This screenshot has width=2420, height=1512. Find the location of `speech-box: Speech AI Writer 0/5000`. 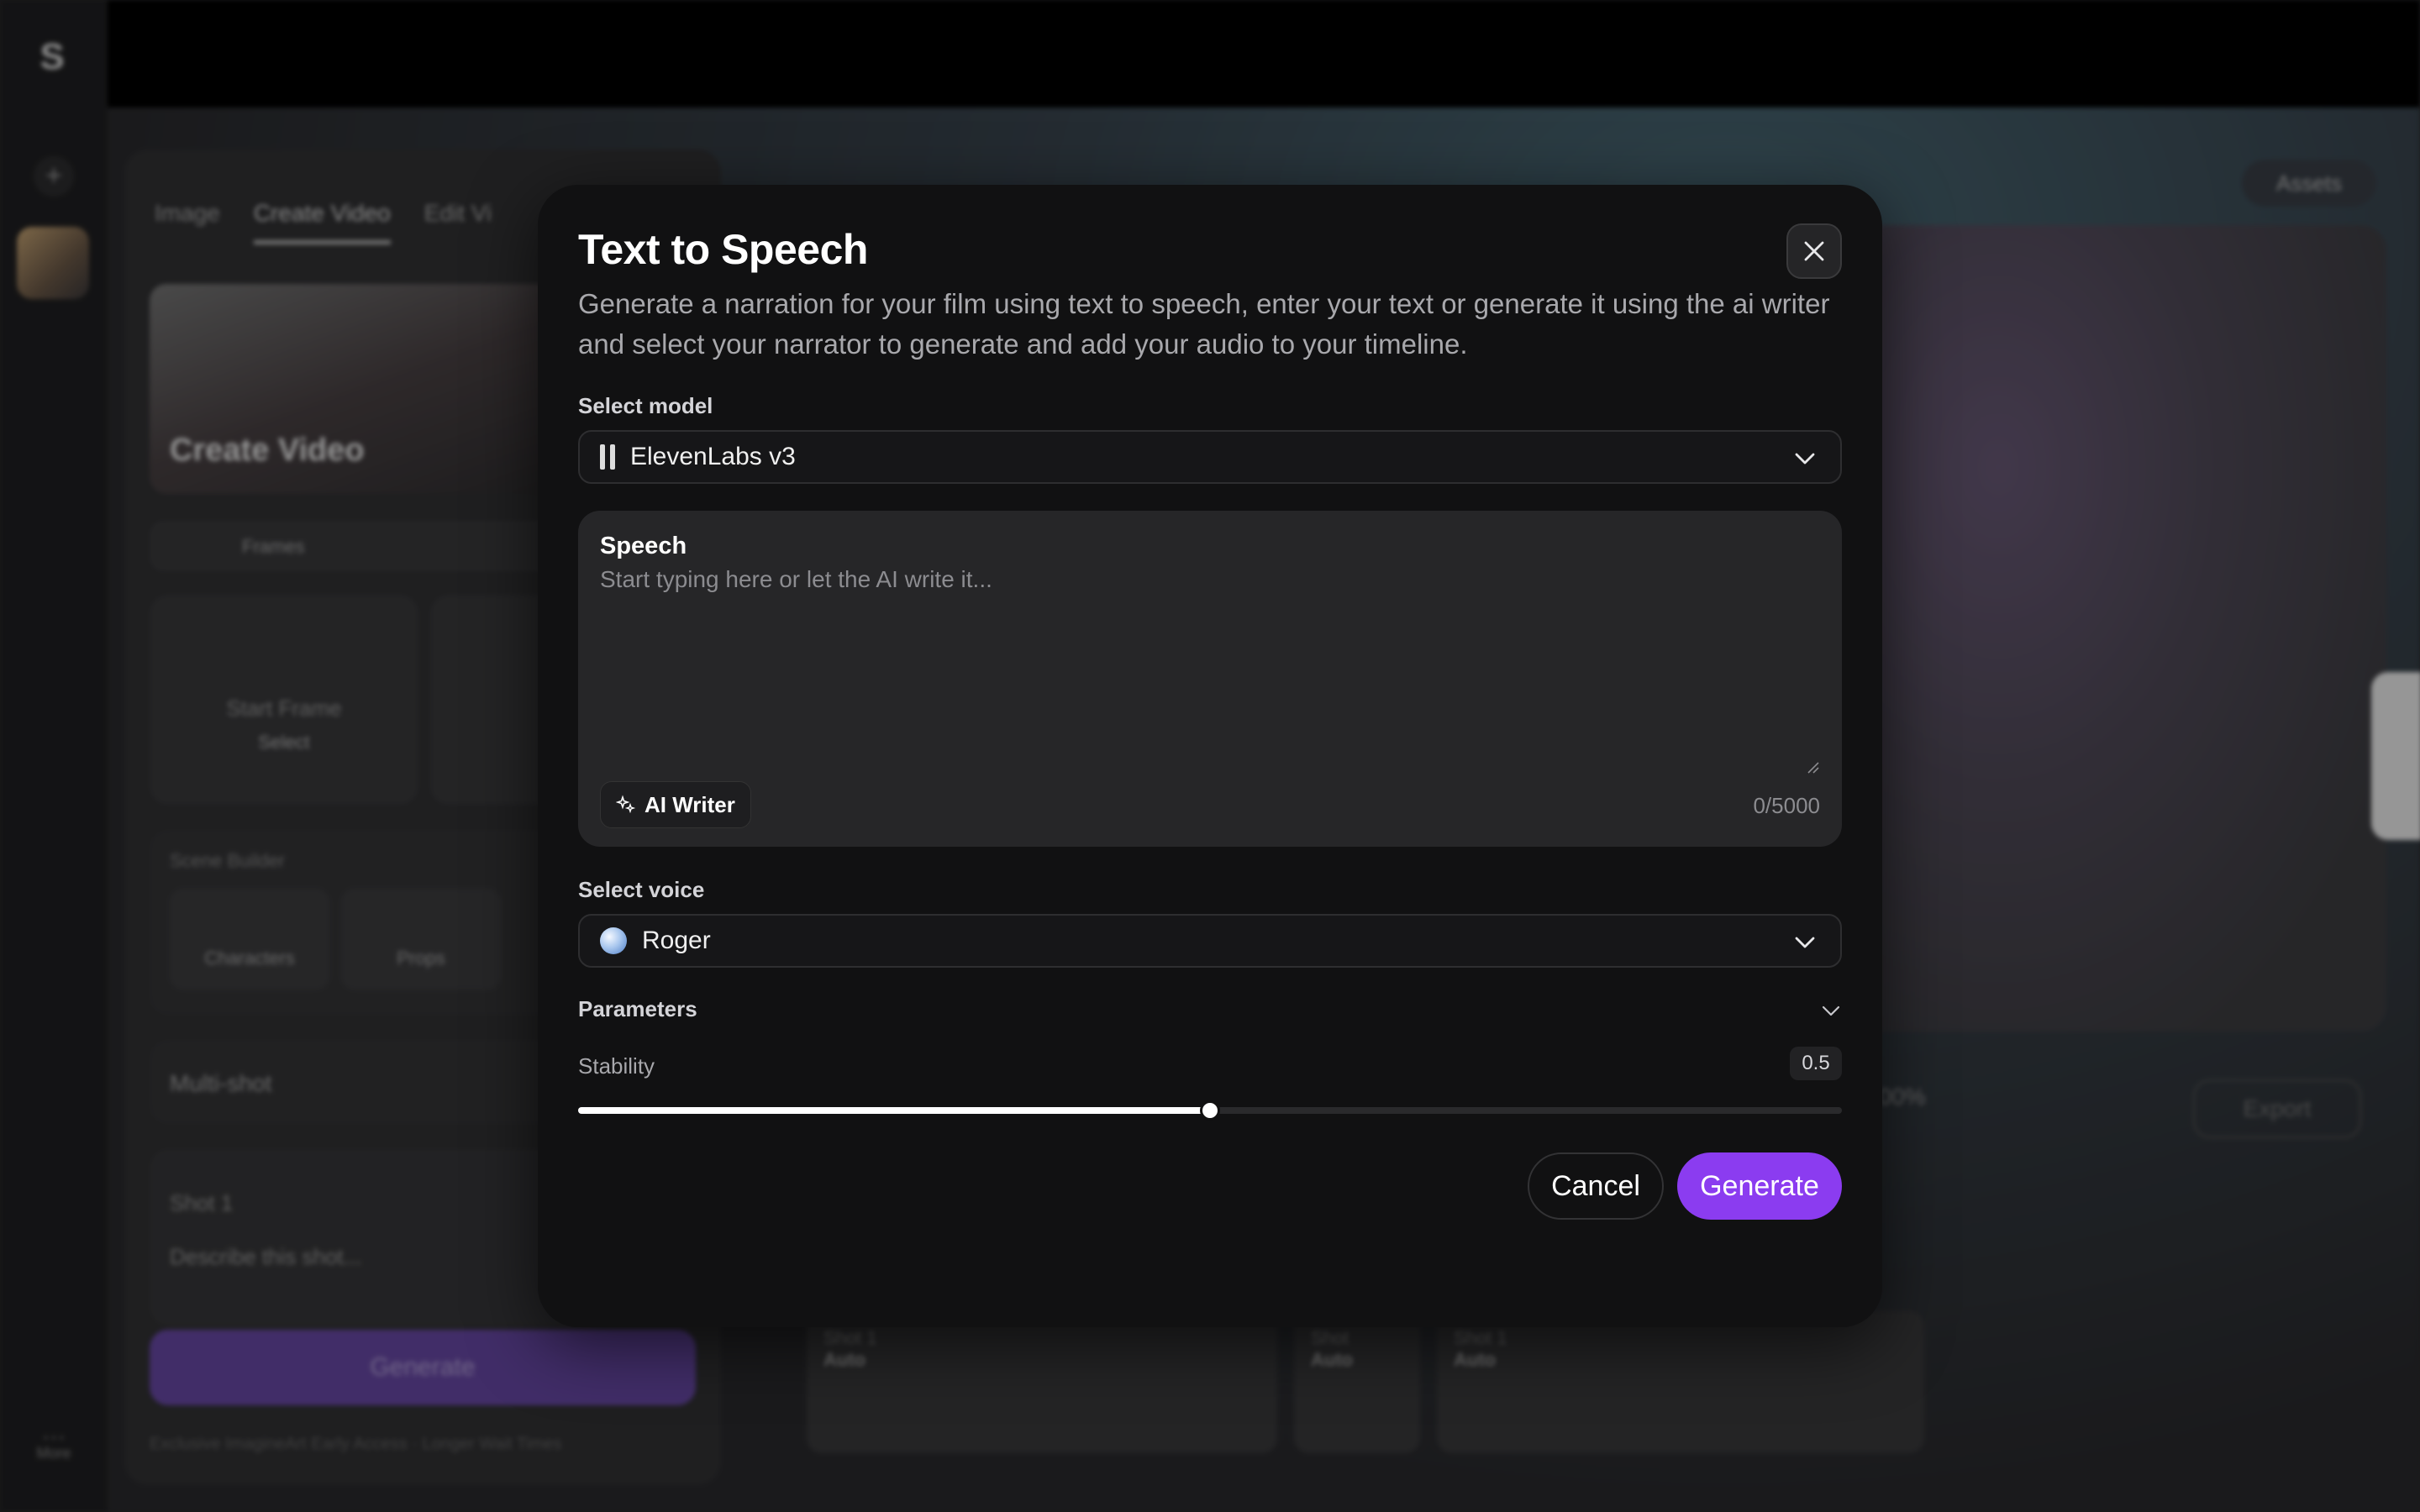

speech-box: Speech AI Writer 0/5000 is located at coordinates (1210, 679).